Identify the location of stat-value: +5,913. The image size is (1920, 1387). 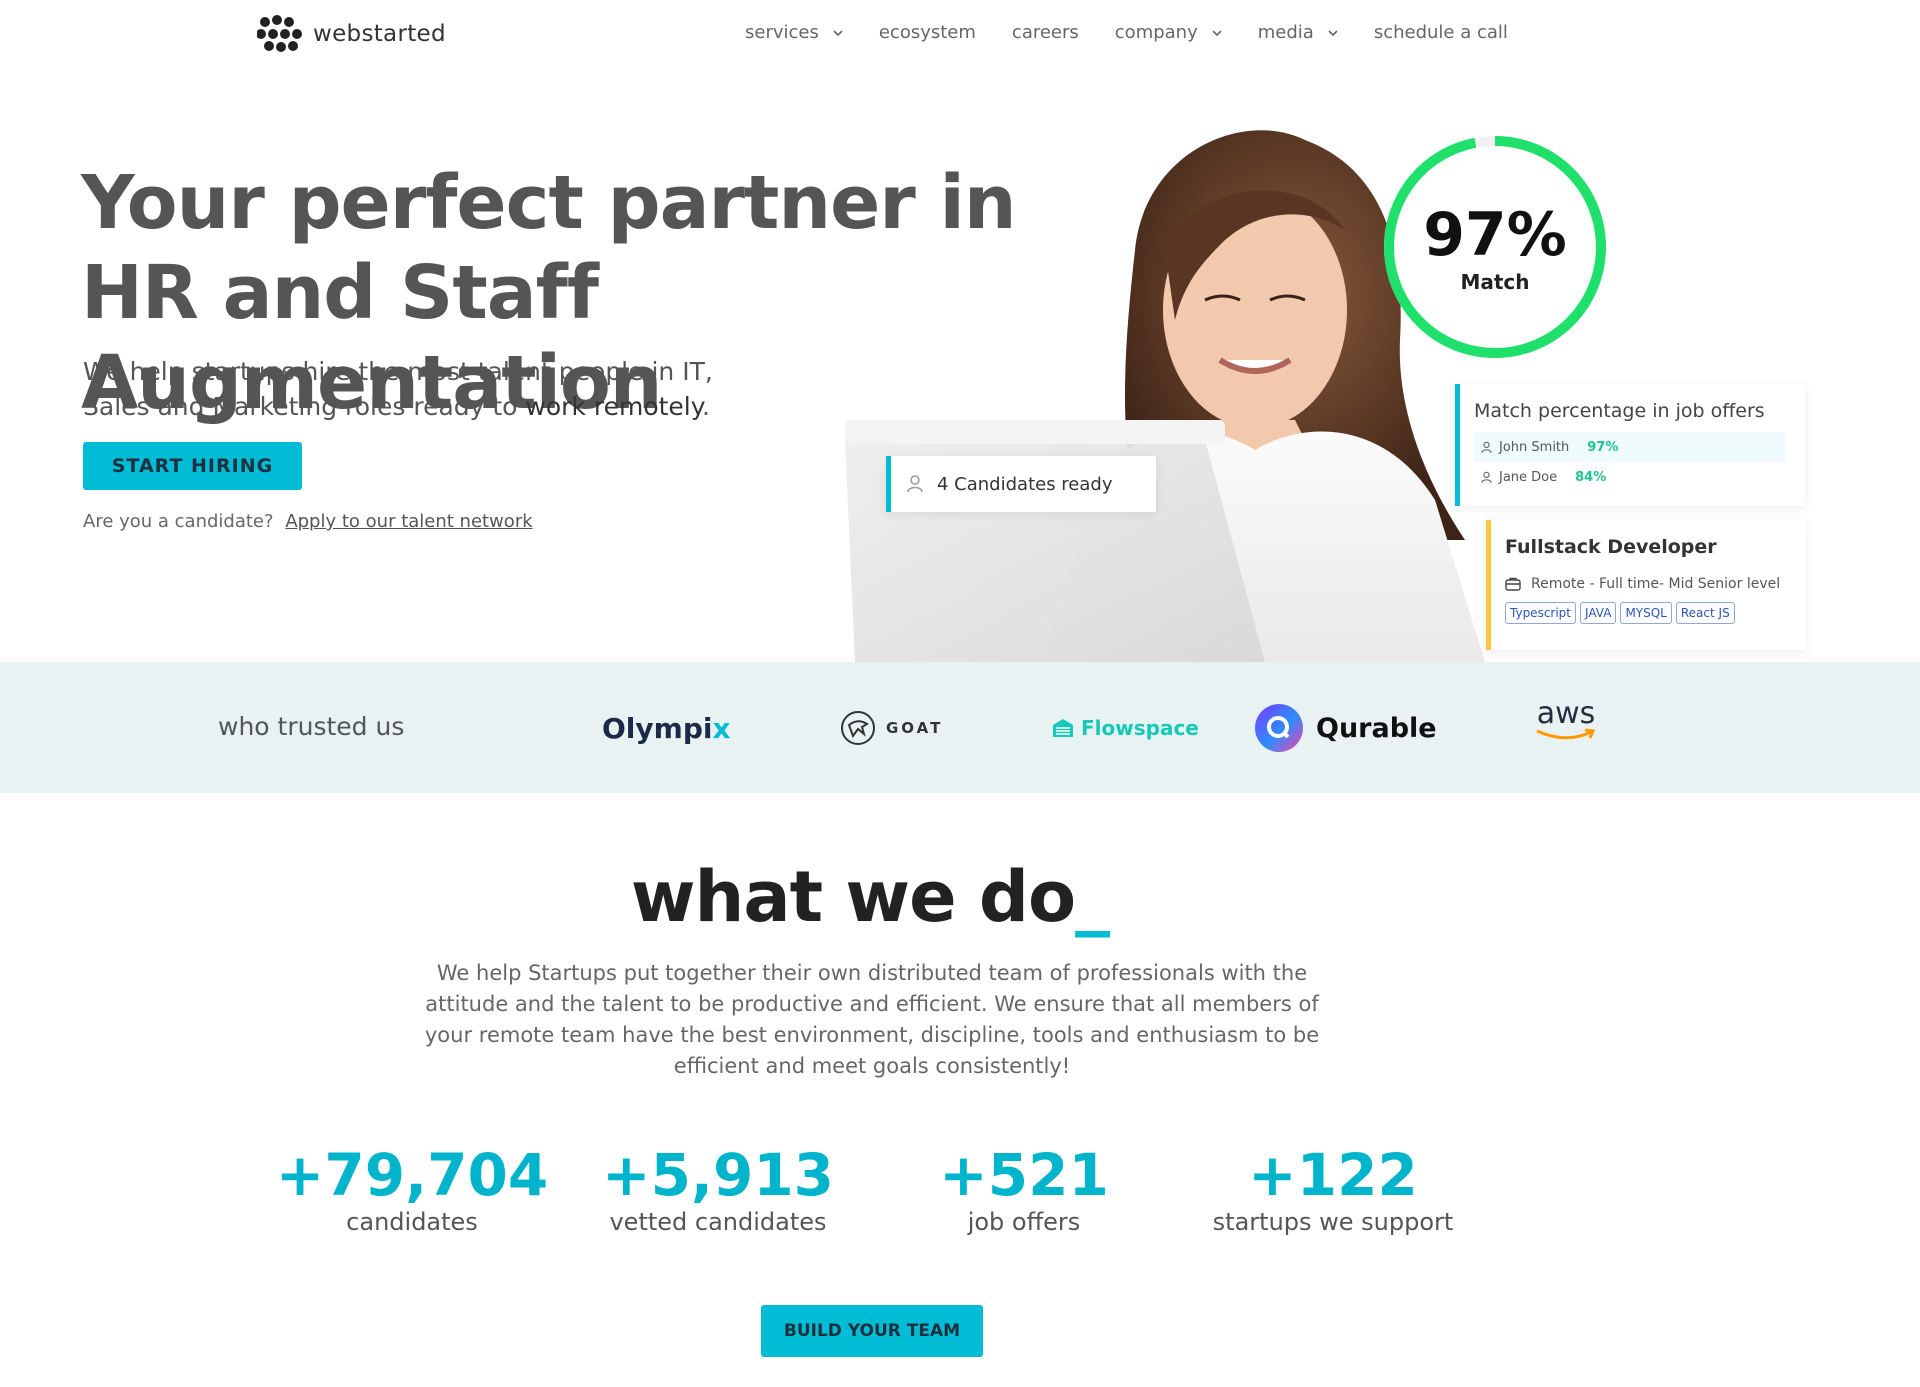
(718, 1175).